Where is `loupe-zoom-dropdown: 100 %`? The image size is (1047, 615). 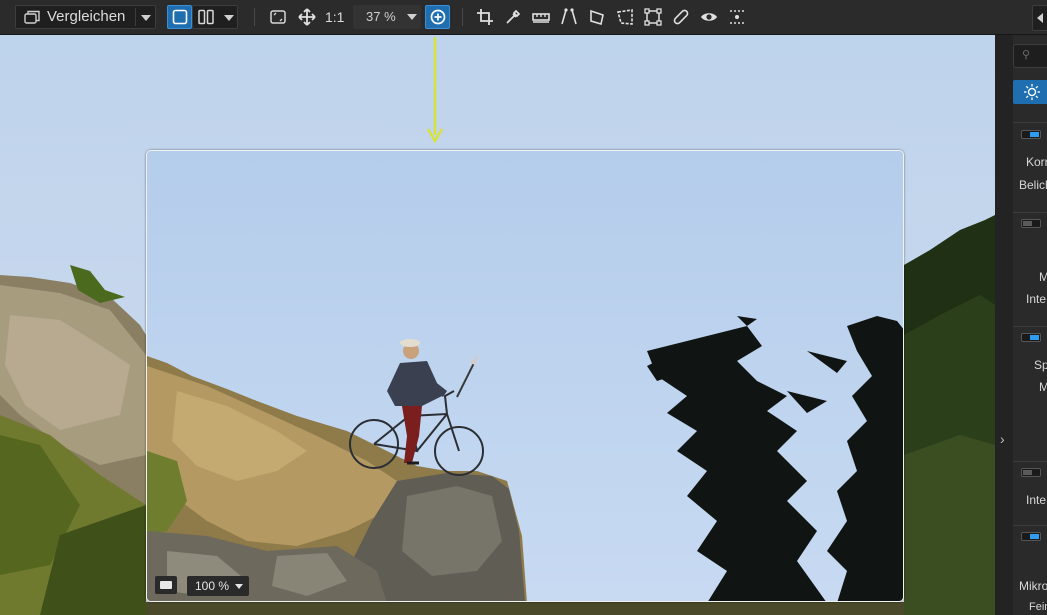
loupe-zoom-dropdown: 100 % is located at coordinates (218, 586).